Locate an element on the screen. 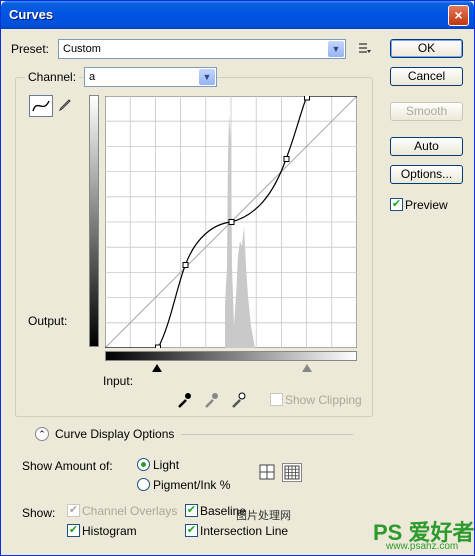 This screenshot has width=475, height=556. pigment-label: Pigment/Ink % is located at coordinates (192, 485).